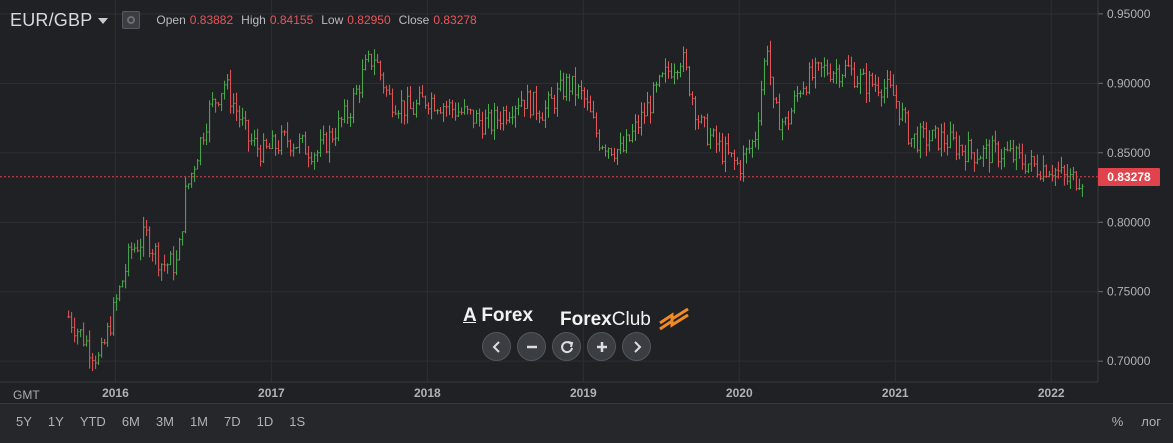  I want to click on x-tick-label: 2019, so click(583, 393).